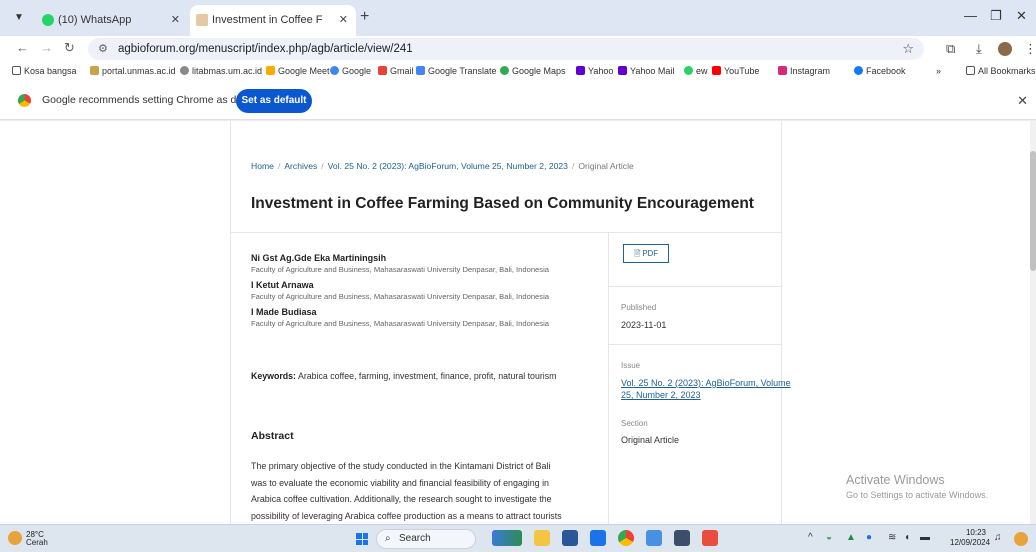 Image resolution: width=1036 pixels, height=552 pixels. What do you see at coordinates (507, 538) in the screenshot?
I see `widgets-icon` at bounding box center [507, 538].